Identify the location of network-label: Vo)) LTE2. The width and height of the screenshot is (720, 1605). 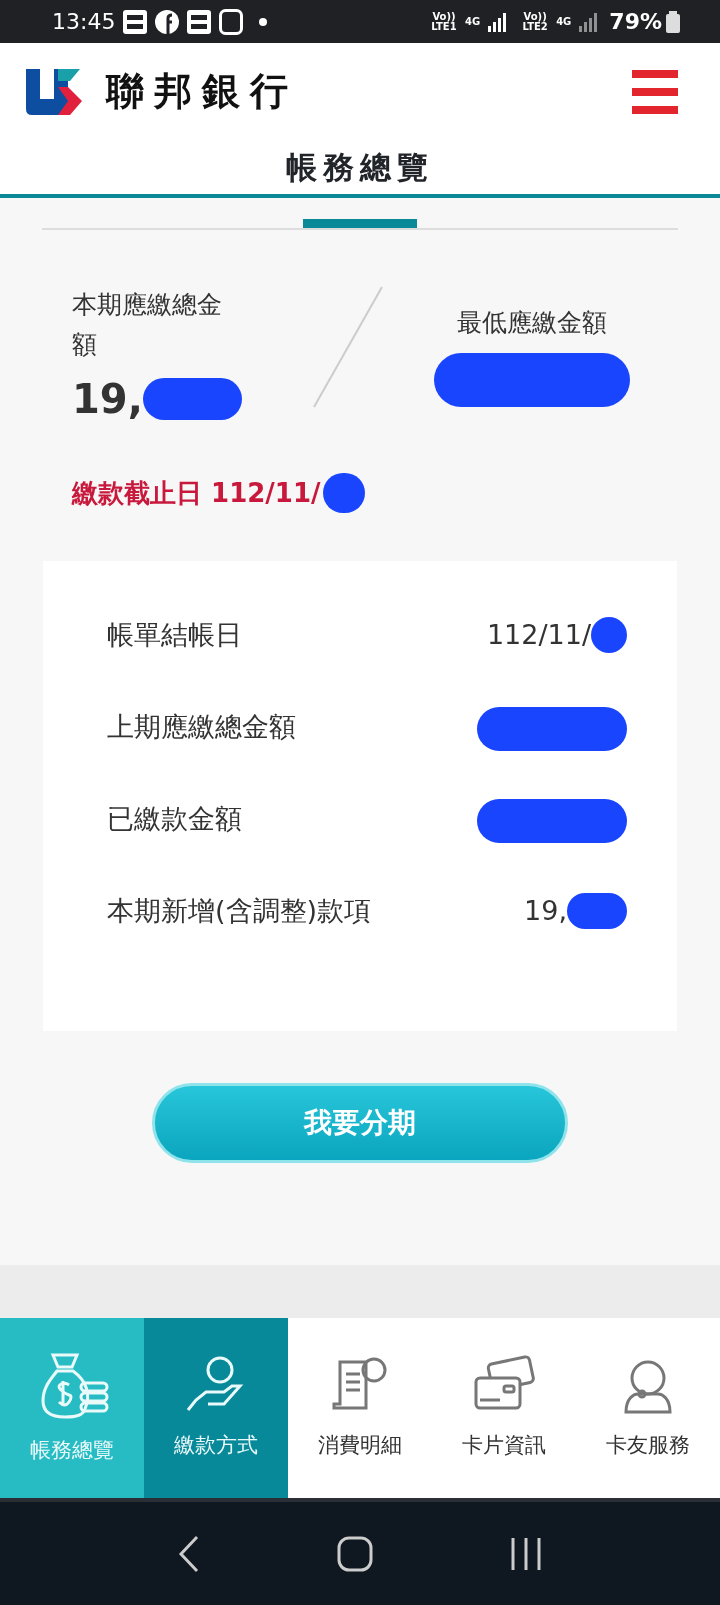
(535, 21).